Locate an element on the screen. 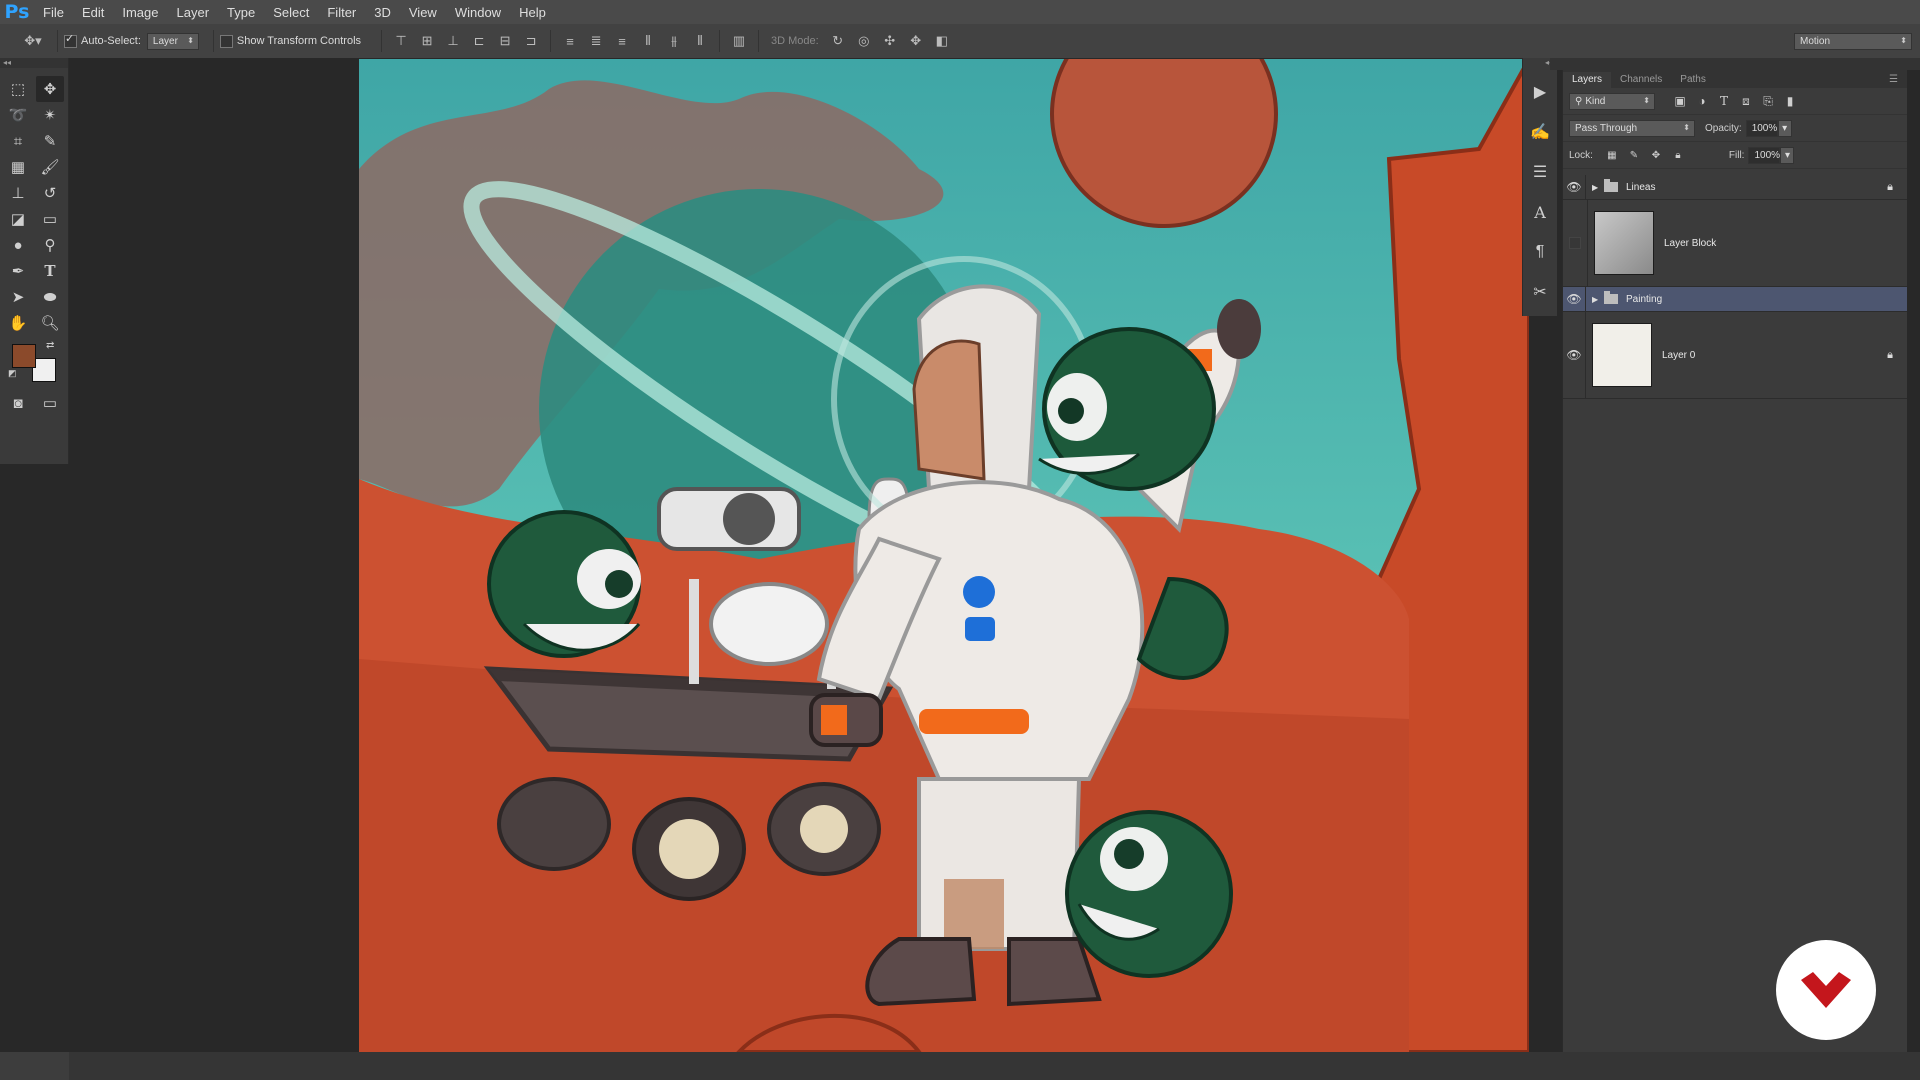 This screenshot has width=1920, height=1080. distribute-top-icon: ≡ is located at coordinates (570, 41).